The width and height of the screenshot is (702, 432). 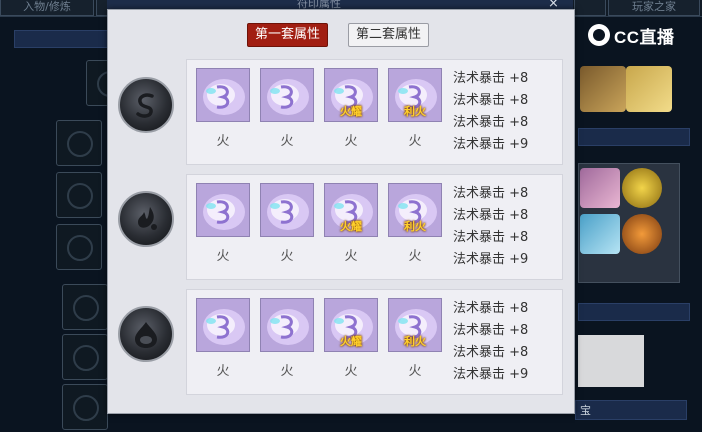 I want to click on cc-live-logo: CC直播, so click(x=631, y=35).